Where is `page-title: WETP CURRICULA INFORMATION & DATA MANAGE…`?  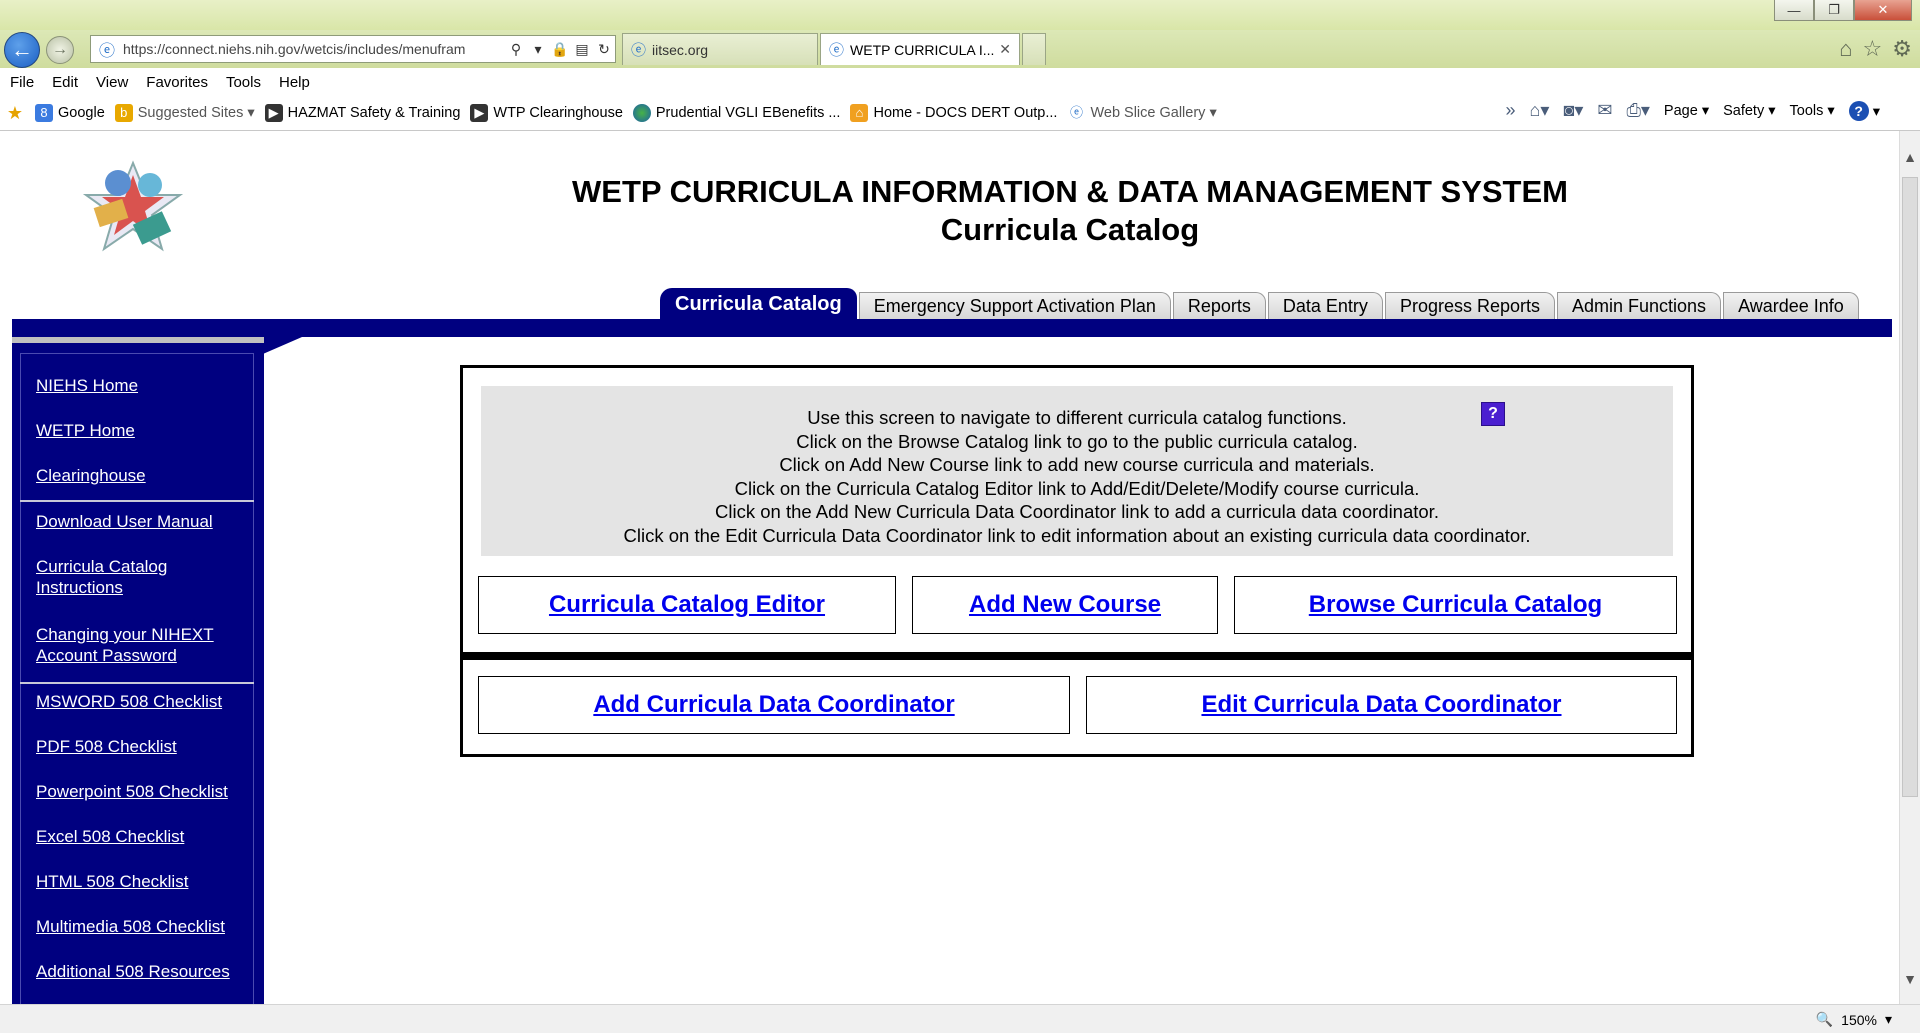
page-title: WETP CURRICULA INFORMATION & DATA MANAGE… is located at coordinates (1070, 191).